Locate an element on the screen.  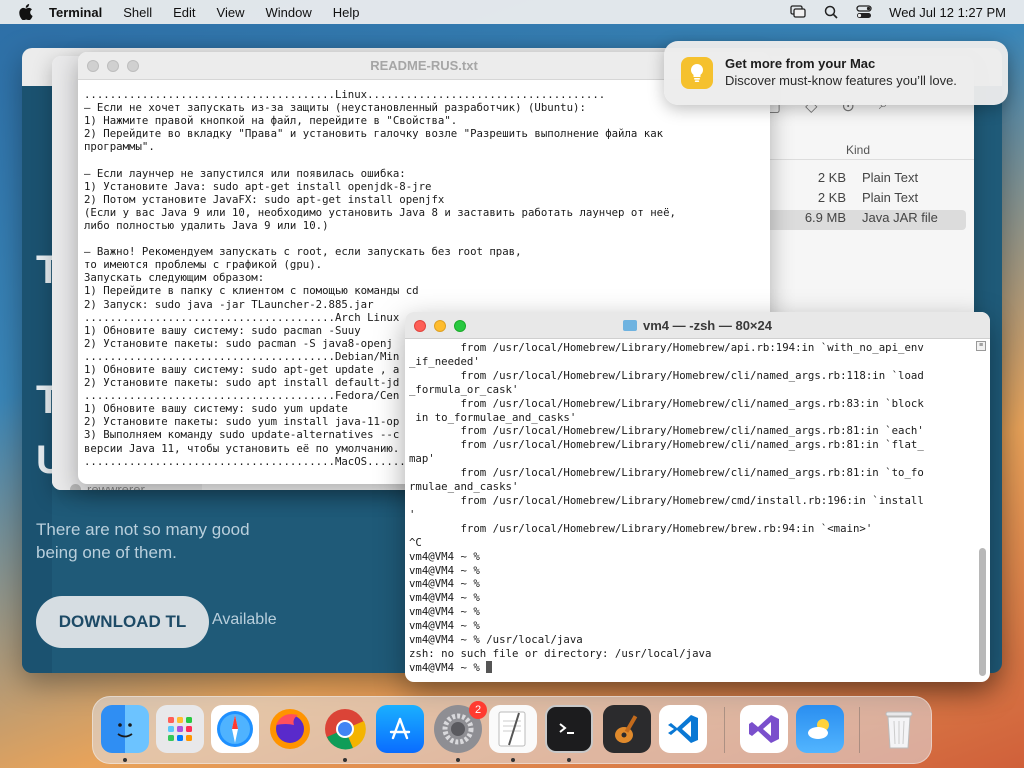
visual-studio-dock-icon is located at coordinates (764, 729).